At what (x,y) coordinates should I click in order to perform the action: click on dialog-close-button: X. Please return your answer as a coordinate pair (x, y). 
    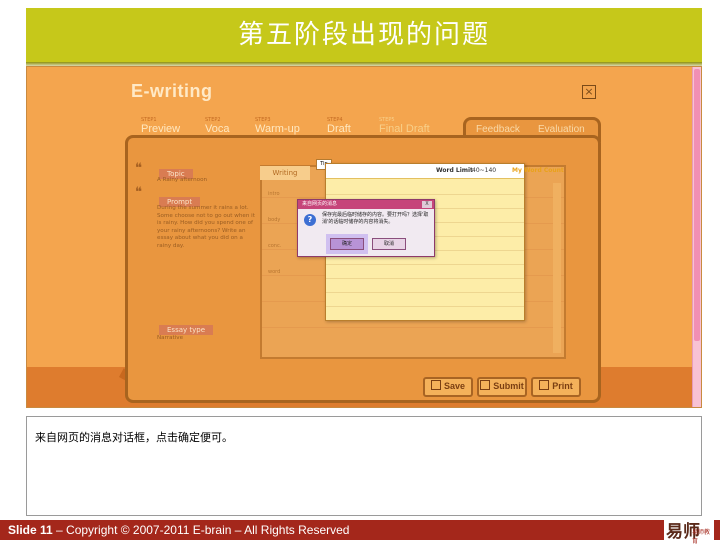
    Looking at the image, I should click on (427, 204).